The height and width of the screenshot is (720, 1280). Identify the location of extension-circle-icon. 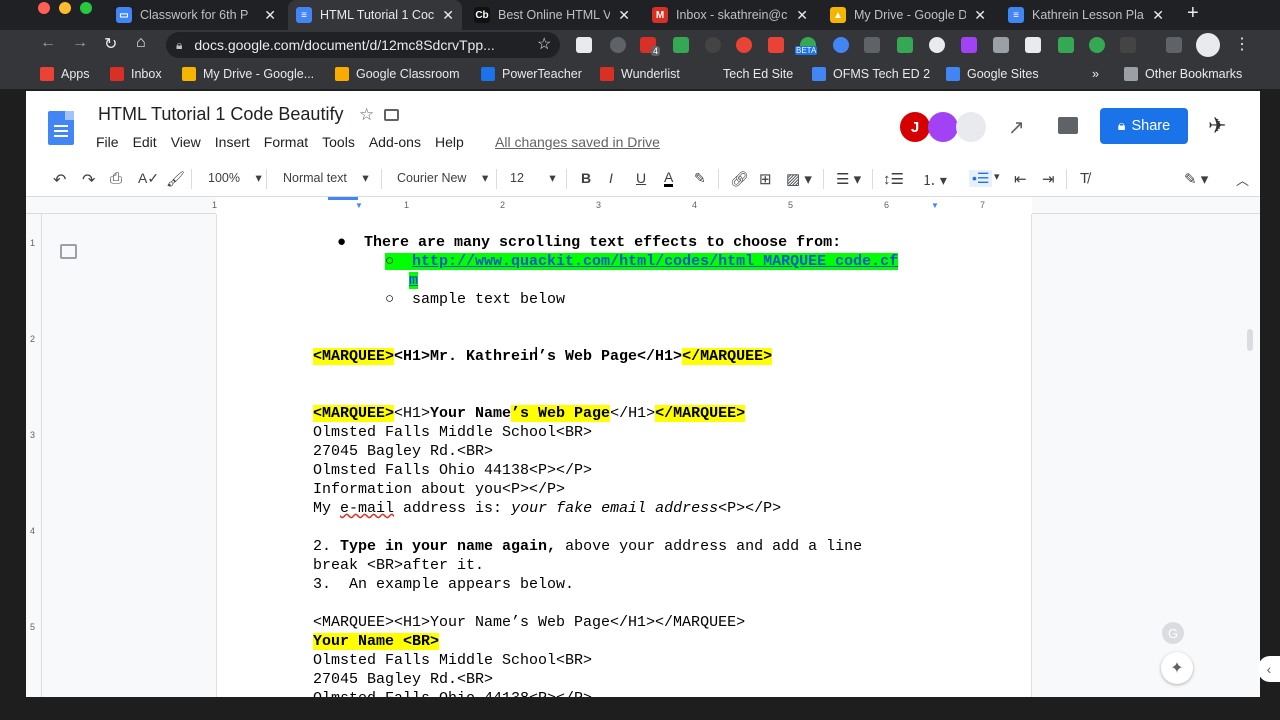
(618, 45).